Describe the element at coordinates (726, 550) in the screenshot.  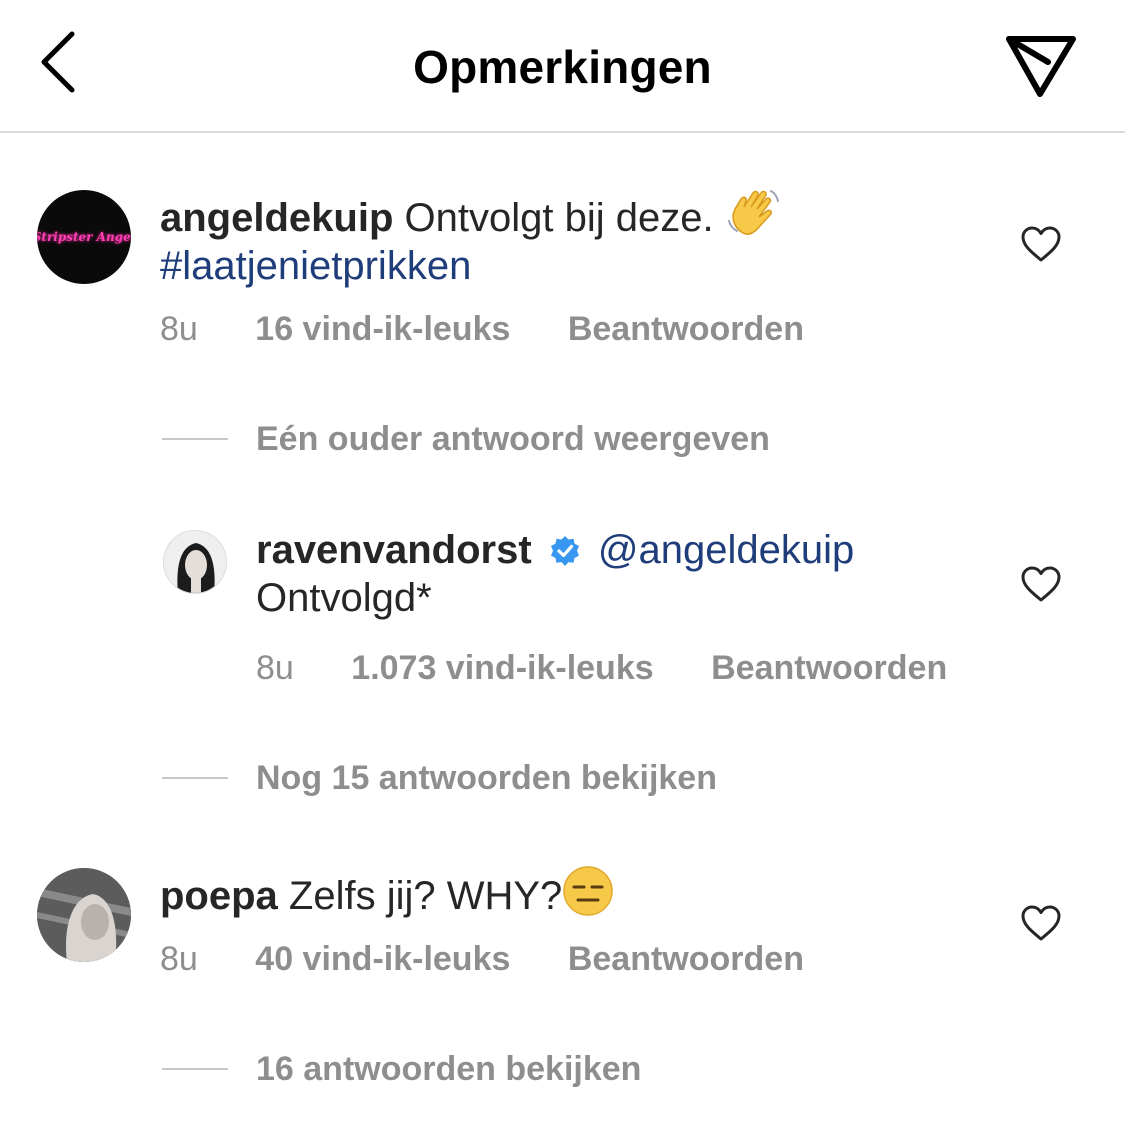
I see `mention-link: @angeldekuip` at that location.